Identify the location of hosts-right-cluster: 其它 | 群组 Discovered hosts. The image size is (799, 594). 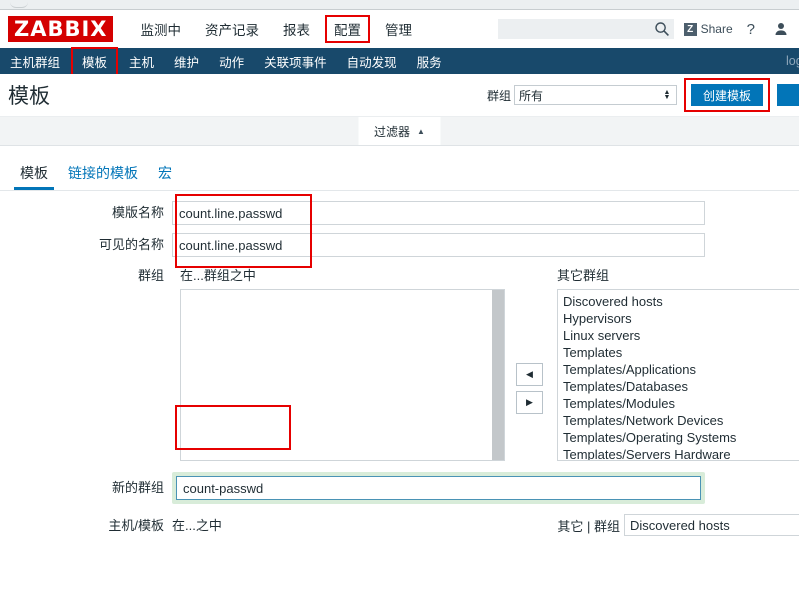
(678, 525).